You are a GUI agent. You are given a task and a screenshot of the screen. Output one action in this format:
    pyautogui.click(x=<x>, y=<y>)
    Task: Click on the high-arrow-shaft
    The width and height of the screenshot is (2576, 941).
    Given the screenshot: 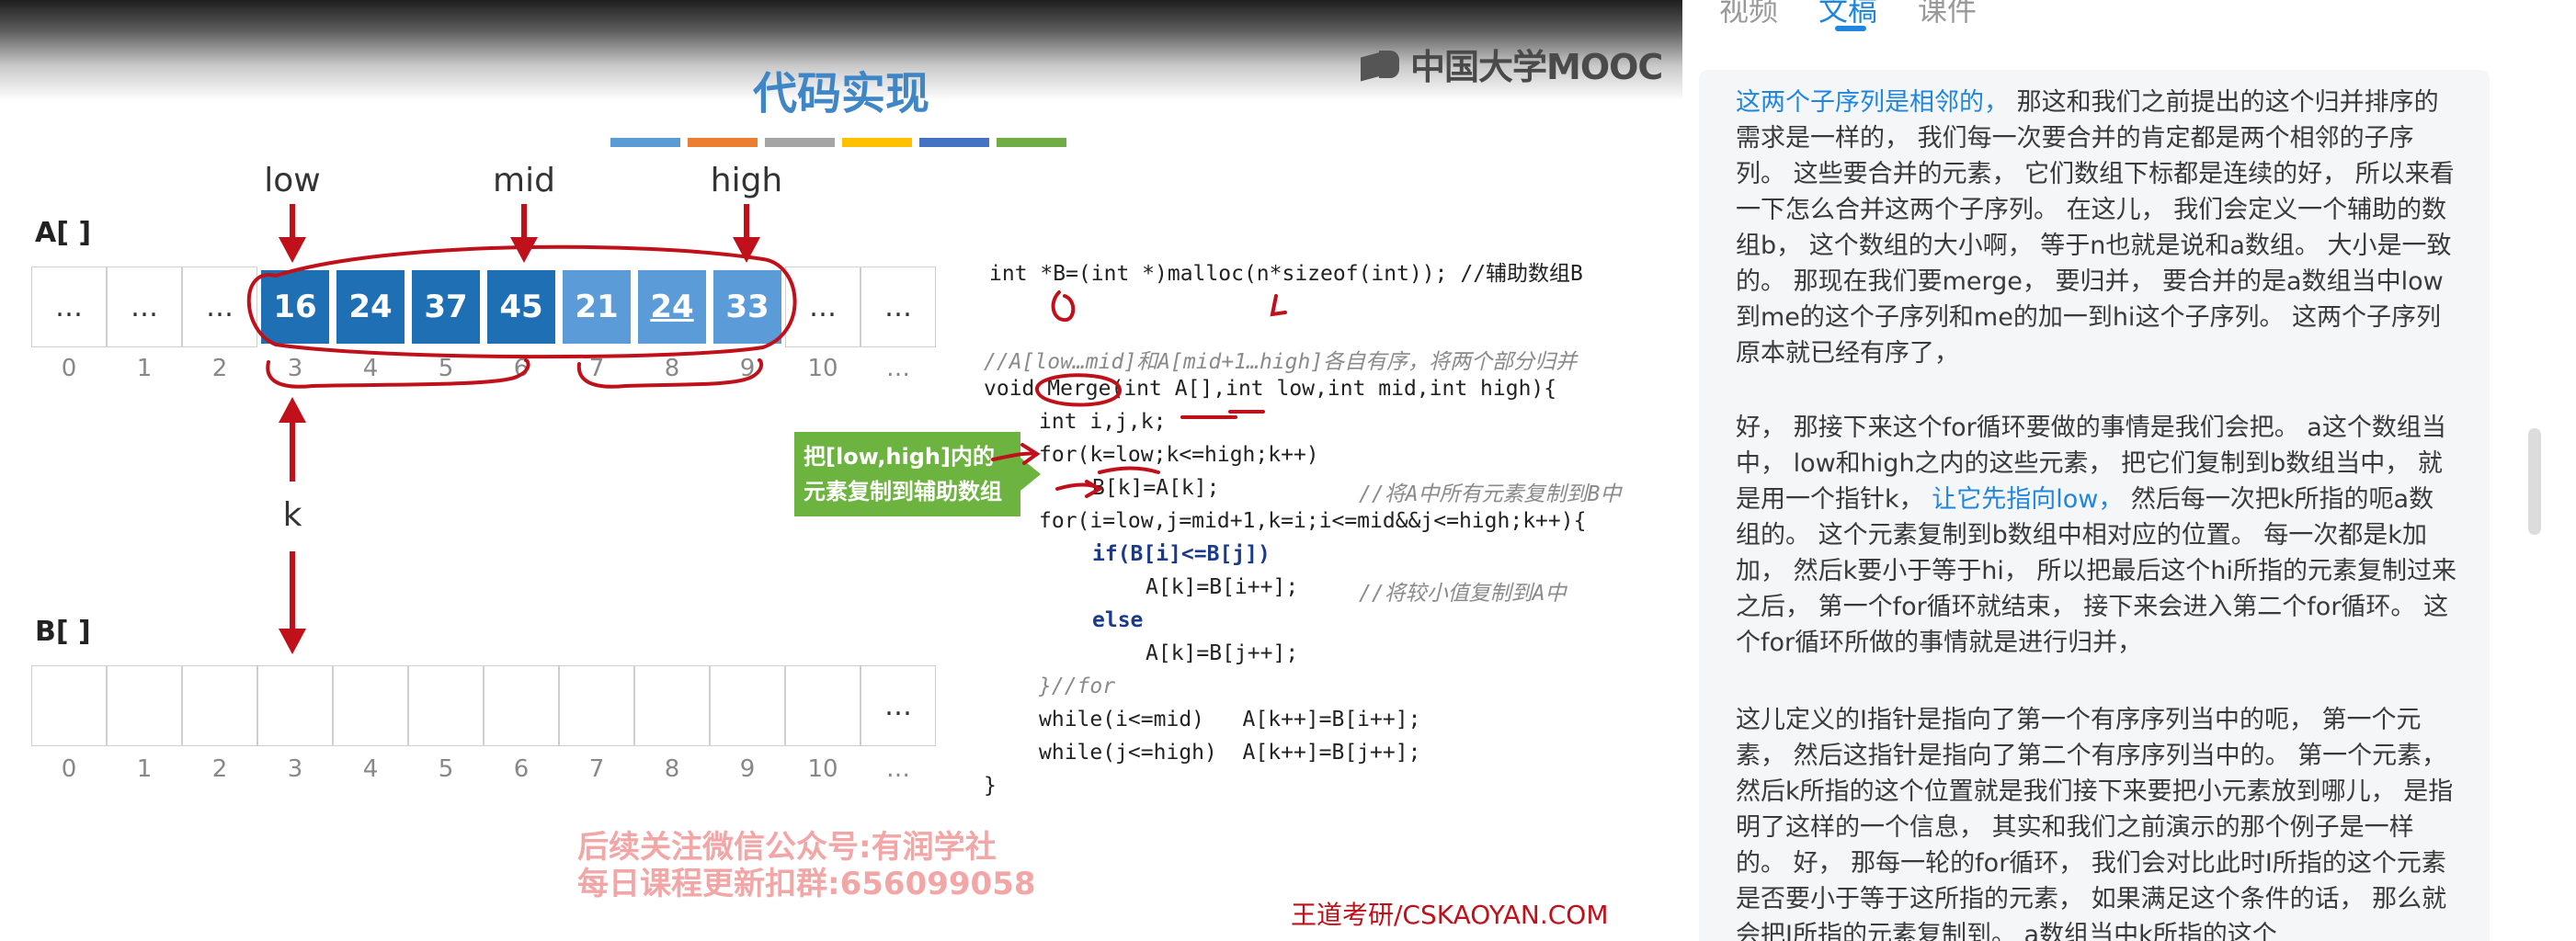 What is the action you would take?
    pyautogui.click(x=746, y=222)
    